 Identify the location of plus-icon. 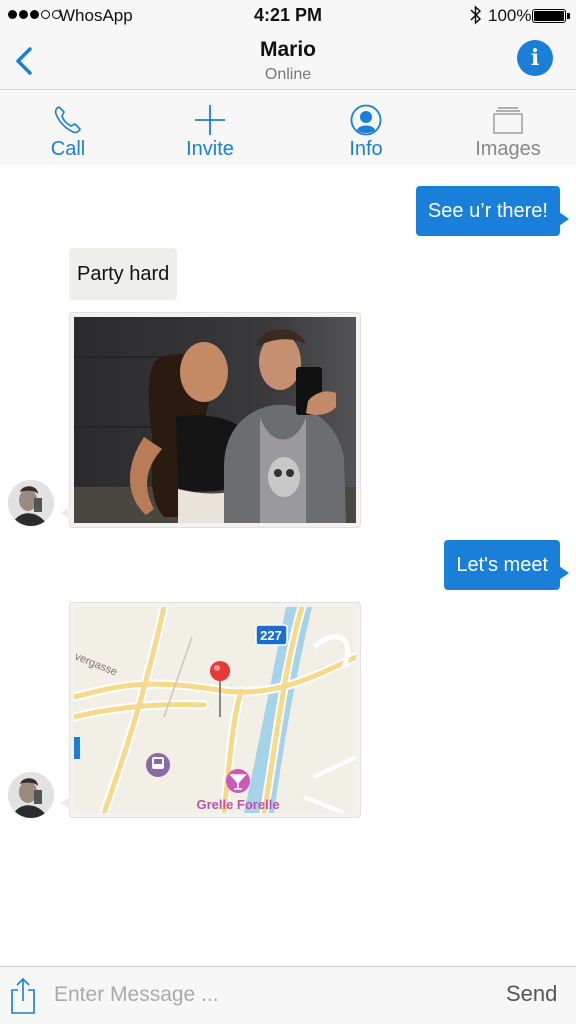
(210, 120).